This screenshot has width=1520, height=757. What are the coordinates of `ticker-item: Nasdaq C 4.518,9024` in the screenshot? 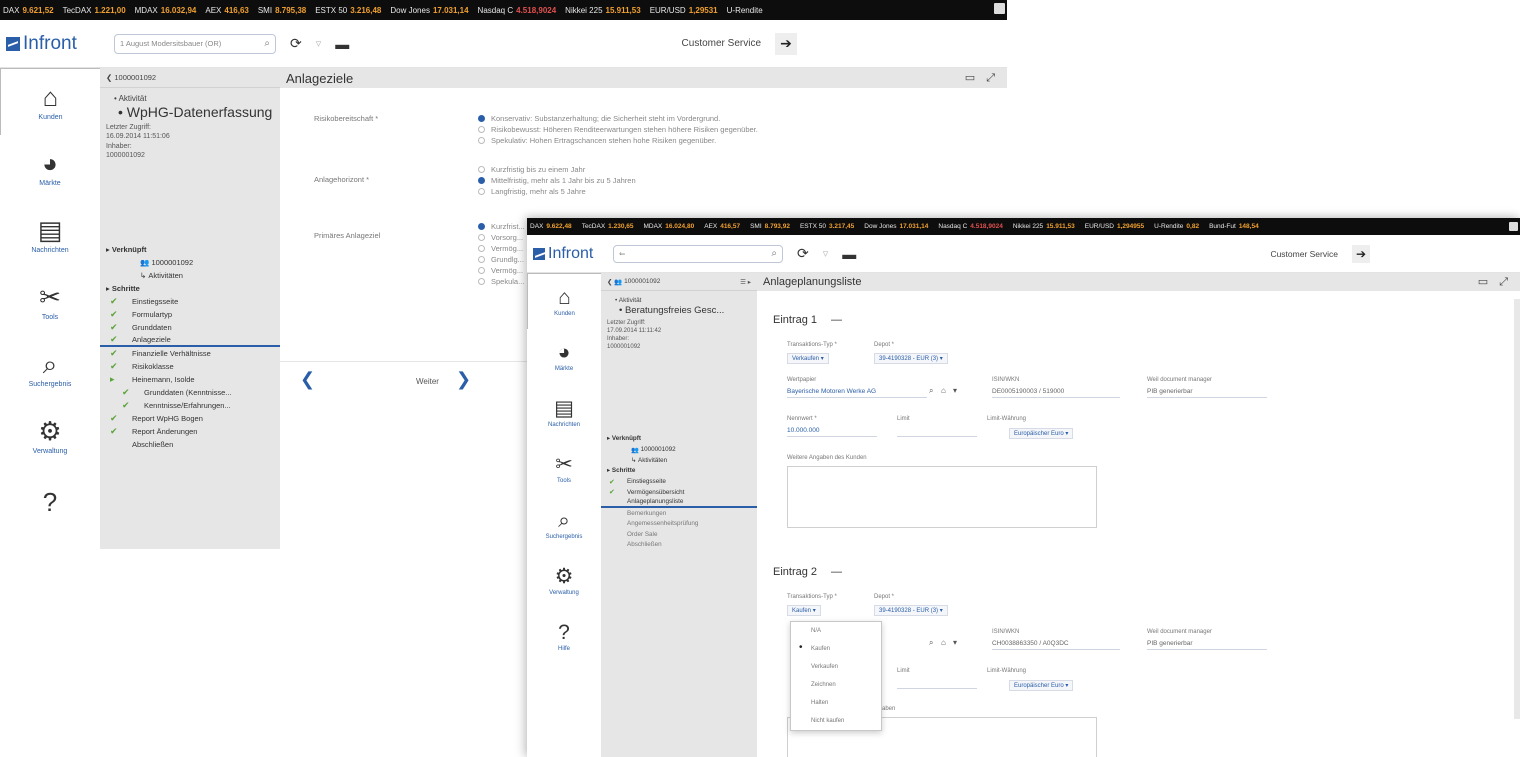 It's located at (517, 10).